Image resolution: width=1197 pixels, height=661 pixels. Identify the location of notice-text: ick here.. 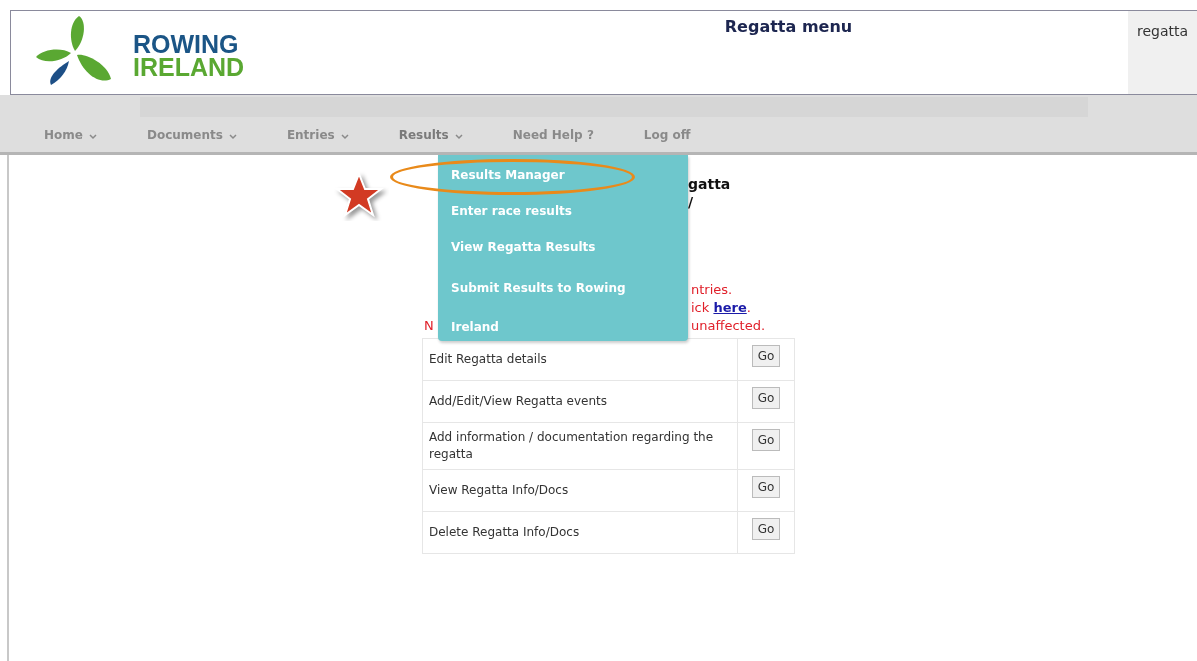
(721, 308).